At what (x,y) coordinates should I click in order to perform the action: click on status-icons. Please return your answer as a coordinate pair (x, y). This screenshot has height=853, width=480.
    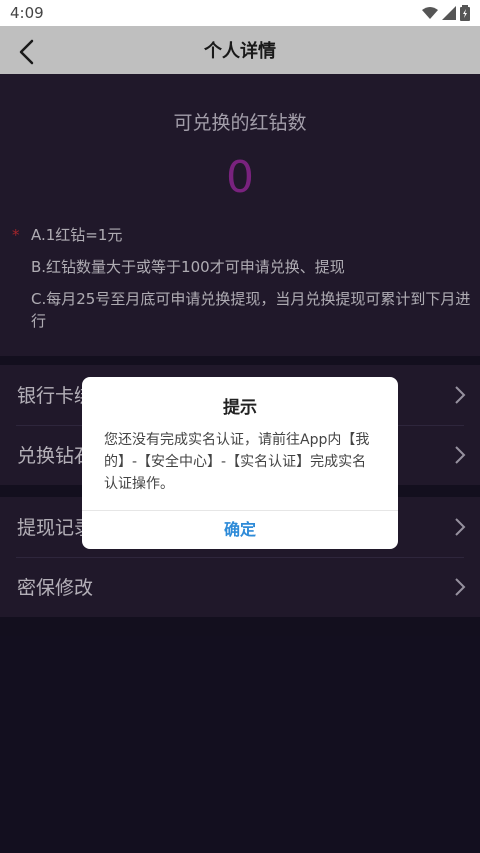
    Looking at the image, I should click on (446, 13).